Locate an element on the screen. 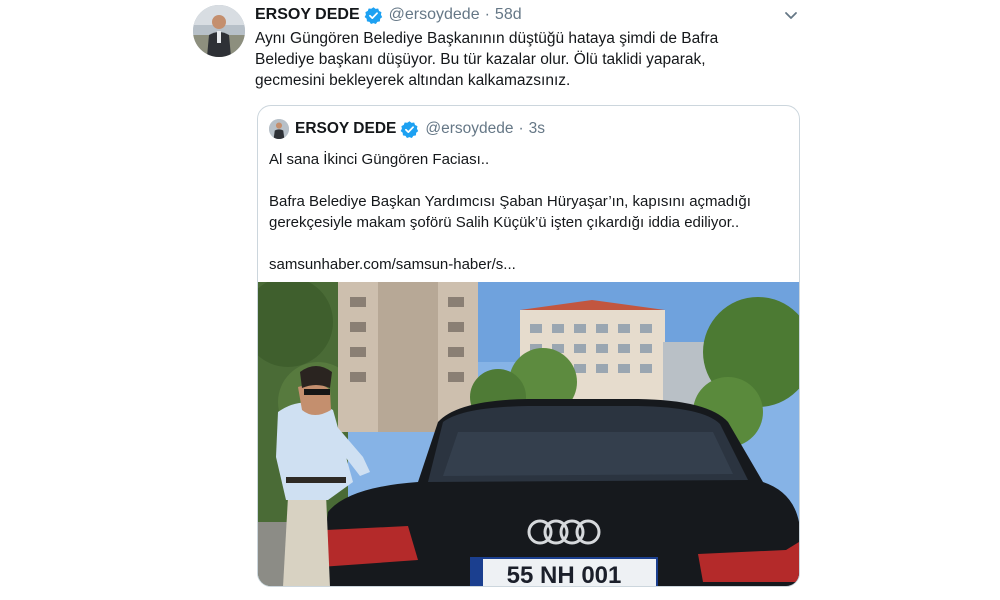 This screenshot has width=1000, height=600. avatar-image is located at coordinates (219, 31).